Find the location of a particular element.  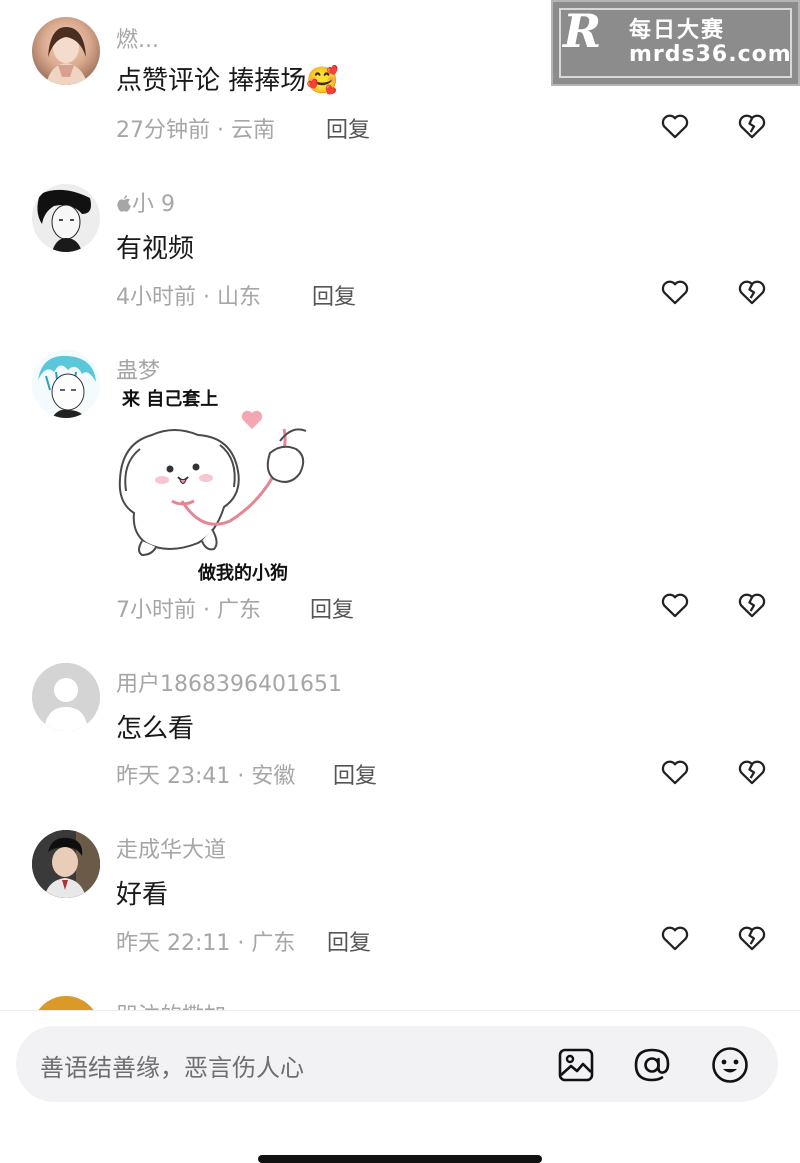

comment-username-text: 小 9 is located at coordinates (153, 204).